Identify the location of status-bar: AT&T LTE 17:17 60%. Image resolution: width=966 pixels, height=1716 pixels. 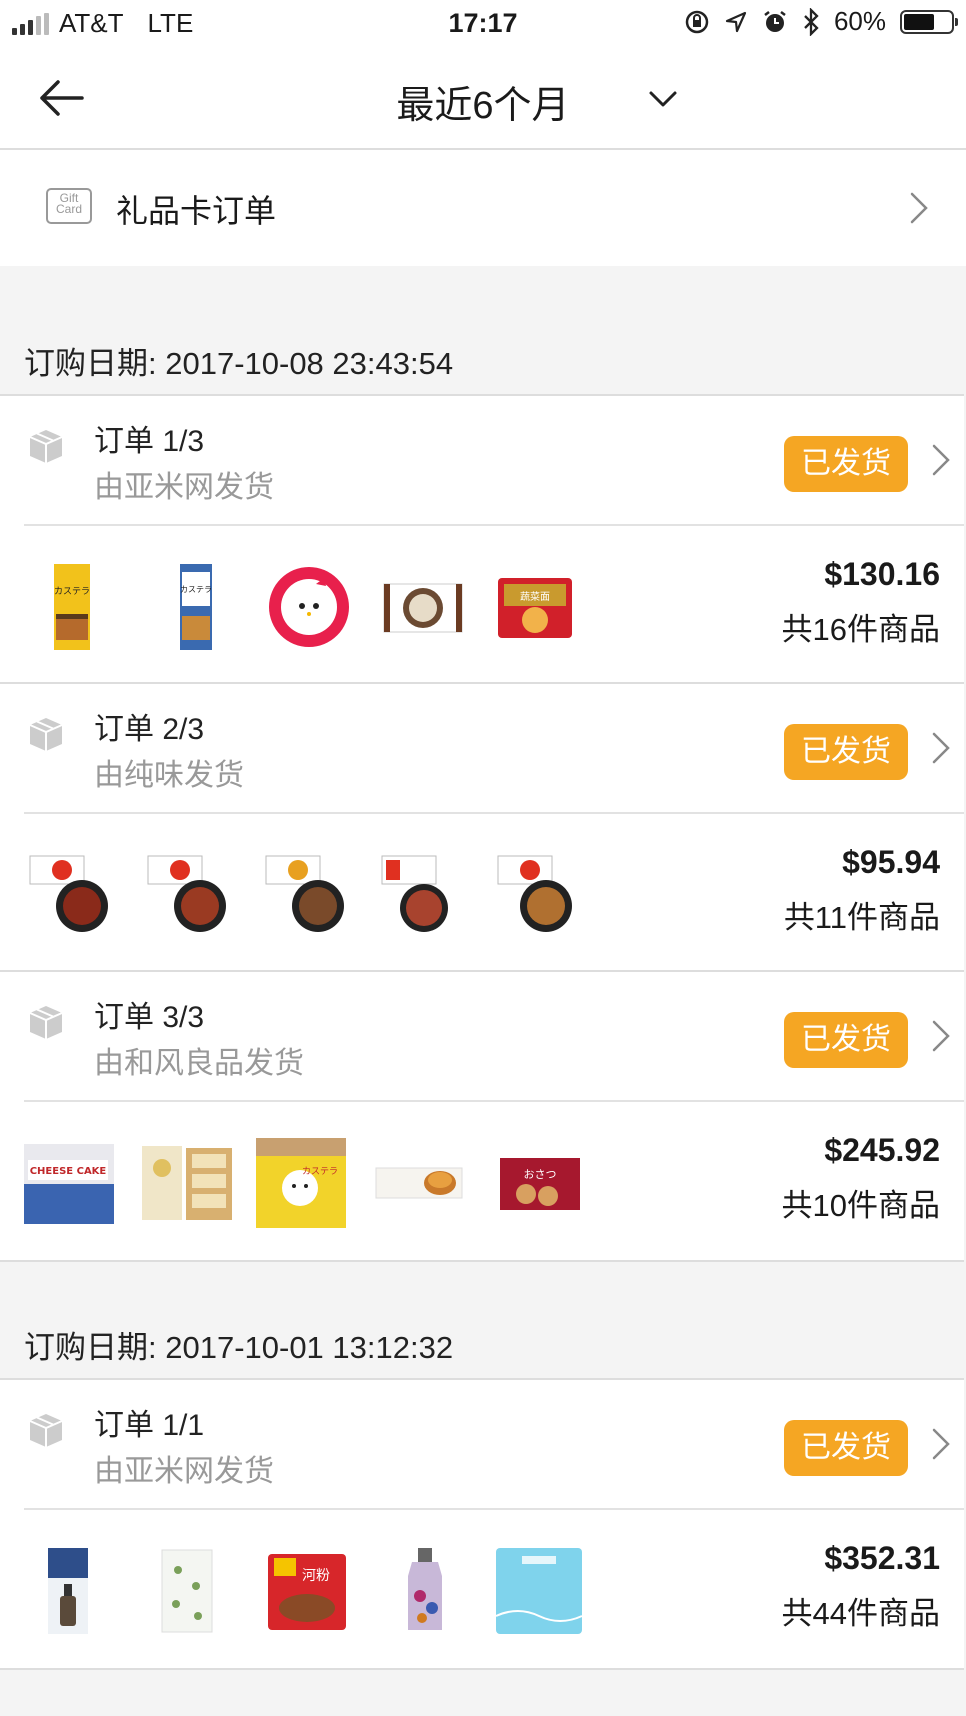
(483, 25).